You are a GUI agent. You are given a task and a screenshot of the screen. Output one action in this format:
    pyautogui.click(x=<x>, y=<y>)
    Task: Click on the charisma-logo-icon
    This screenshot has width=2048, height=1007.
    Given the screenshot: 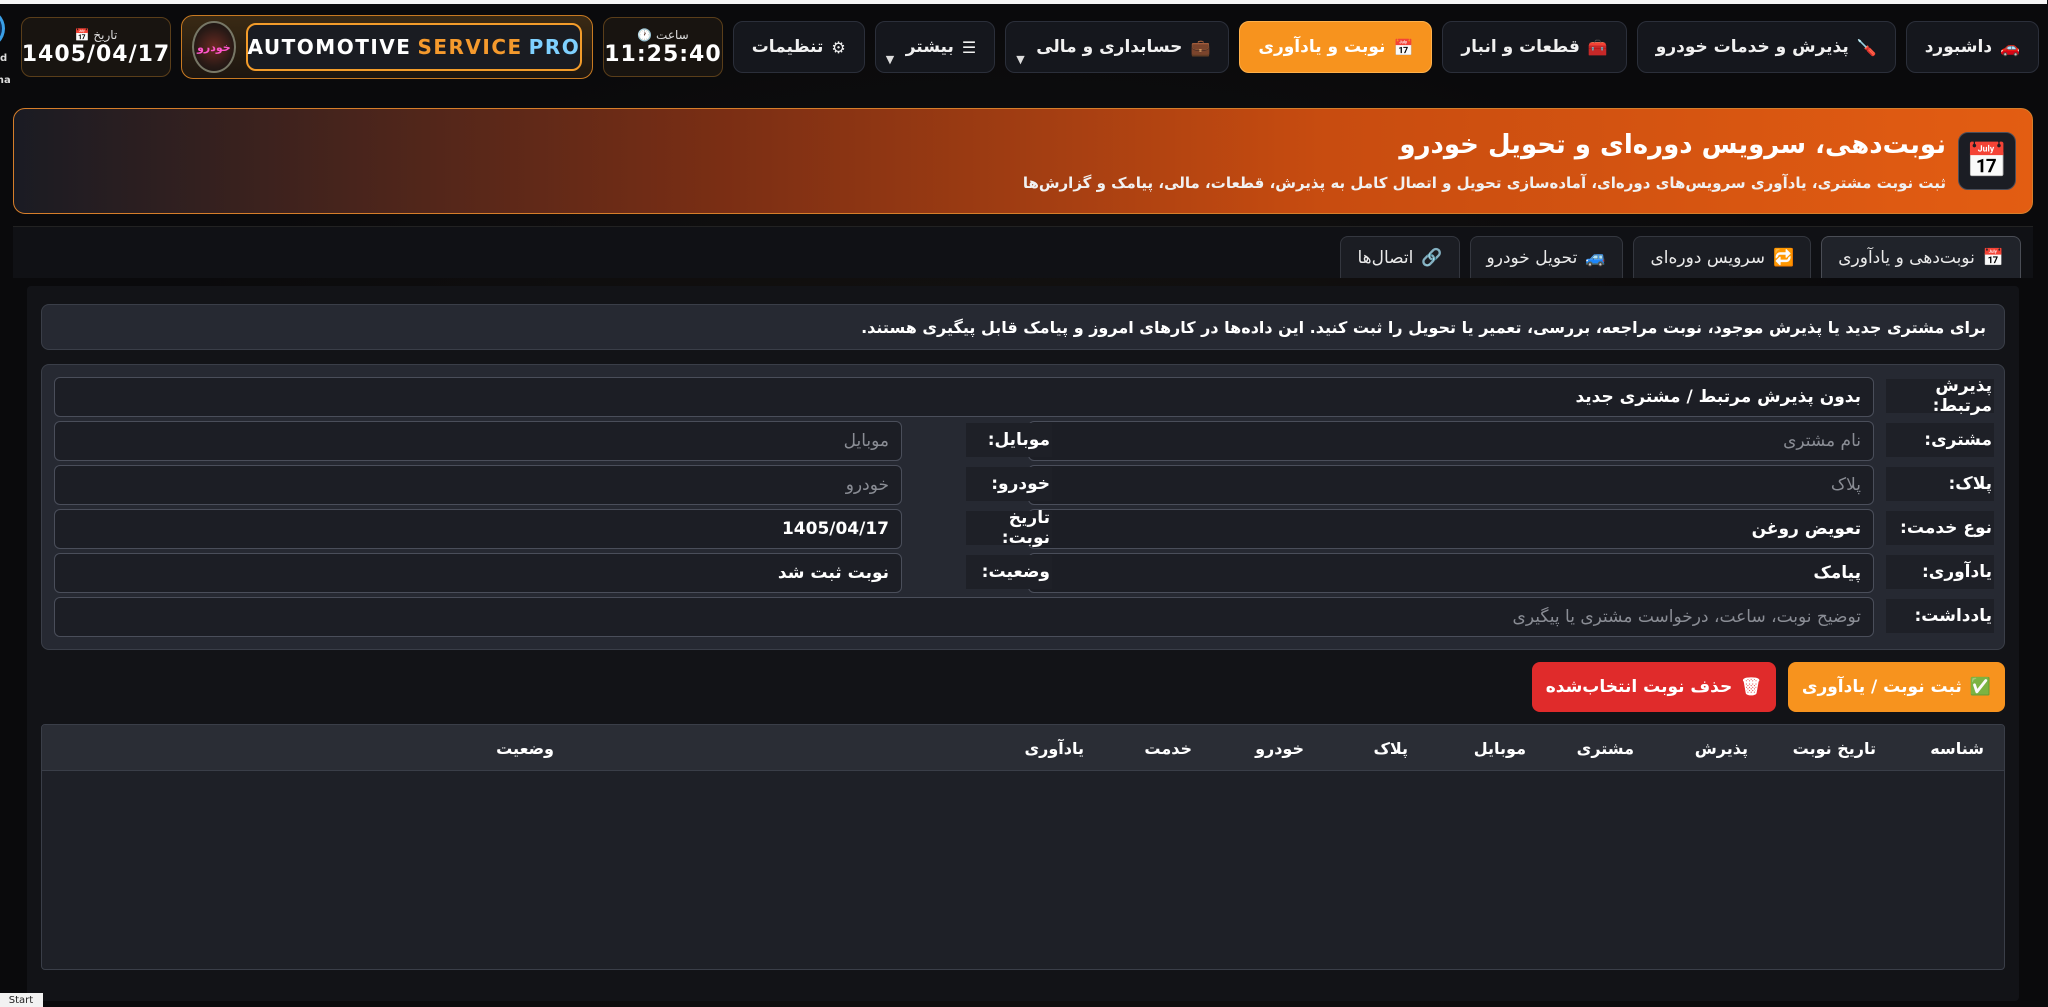 What is the action you would take?
    pyautogui.click(x=3, y=28)
    